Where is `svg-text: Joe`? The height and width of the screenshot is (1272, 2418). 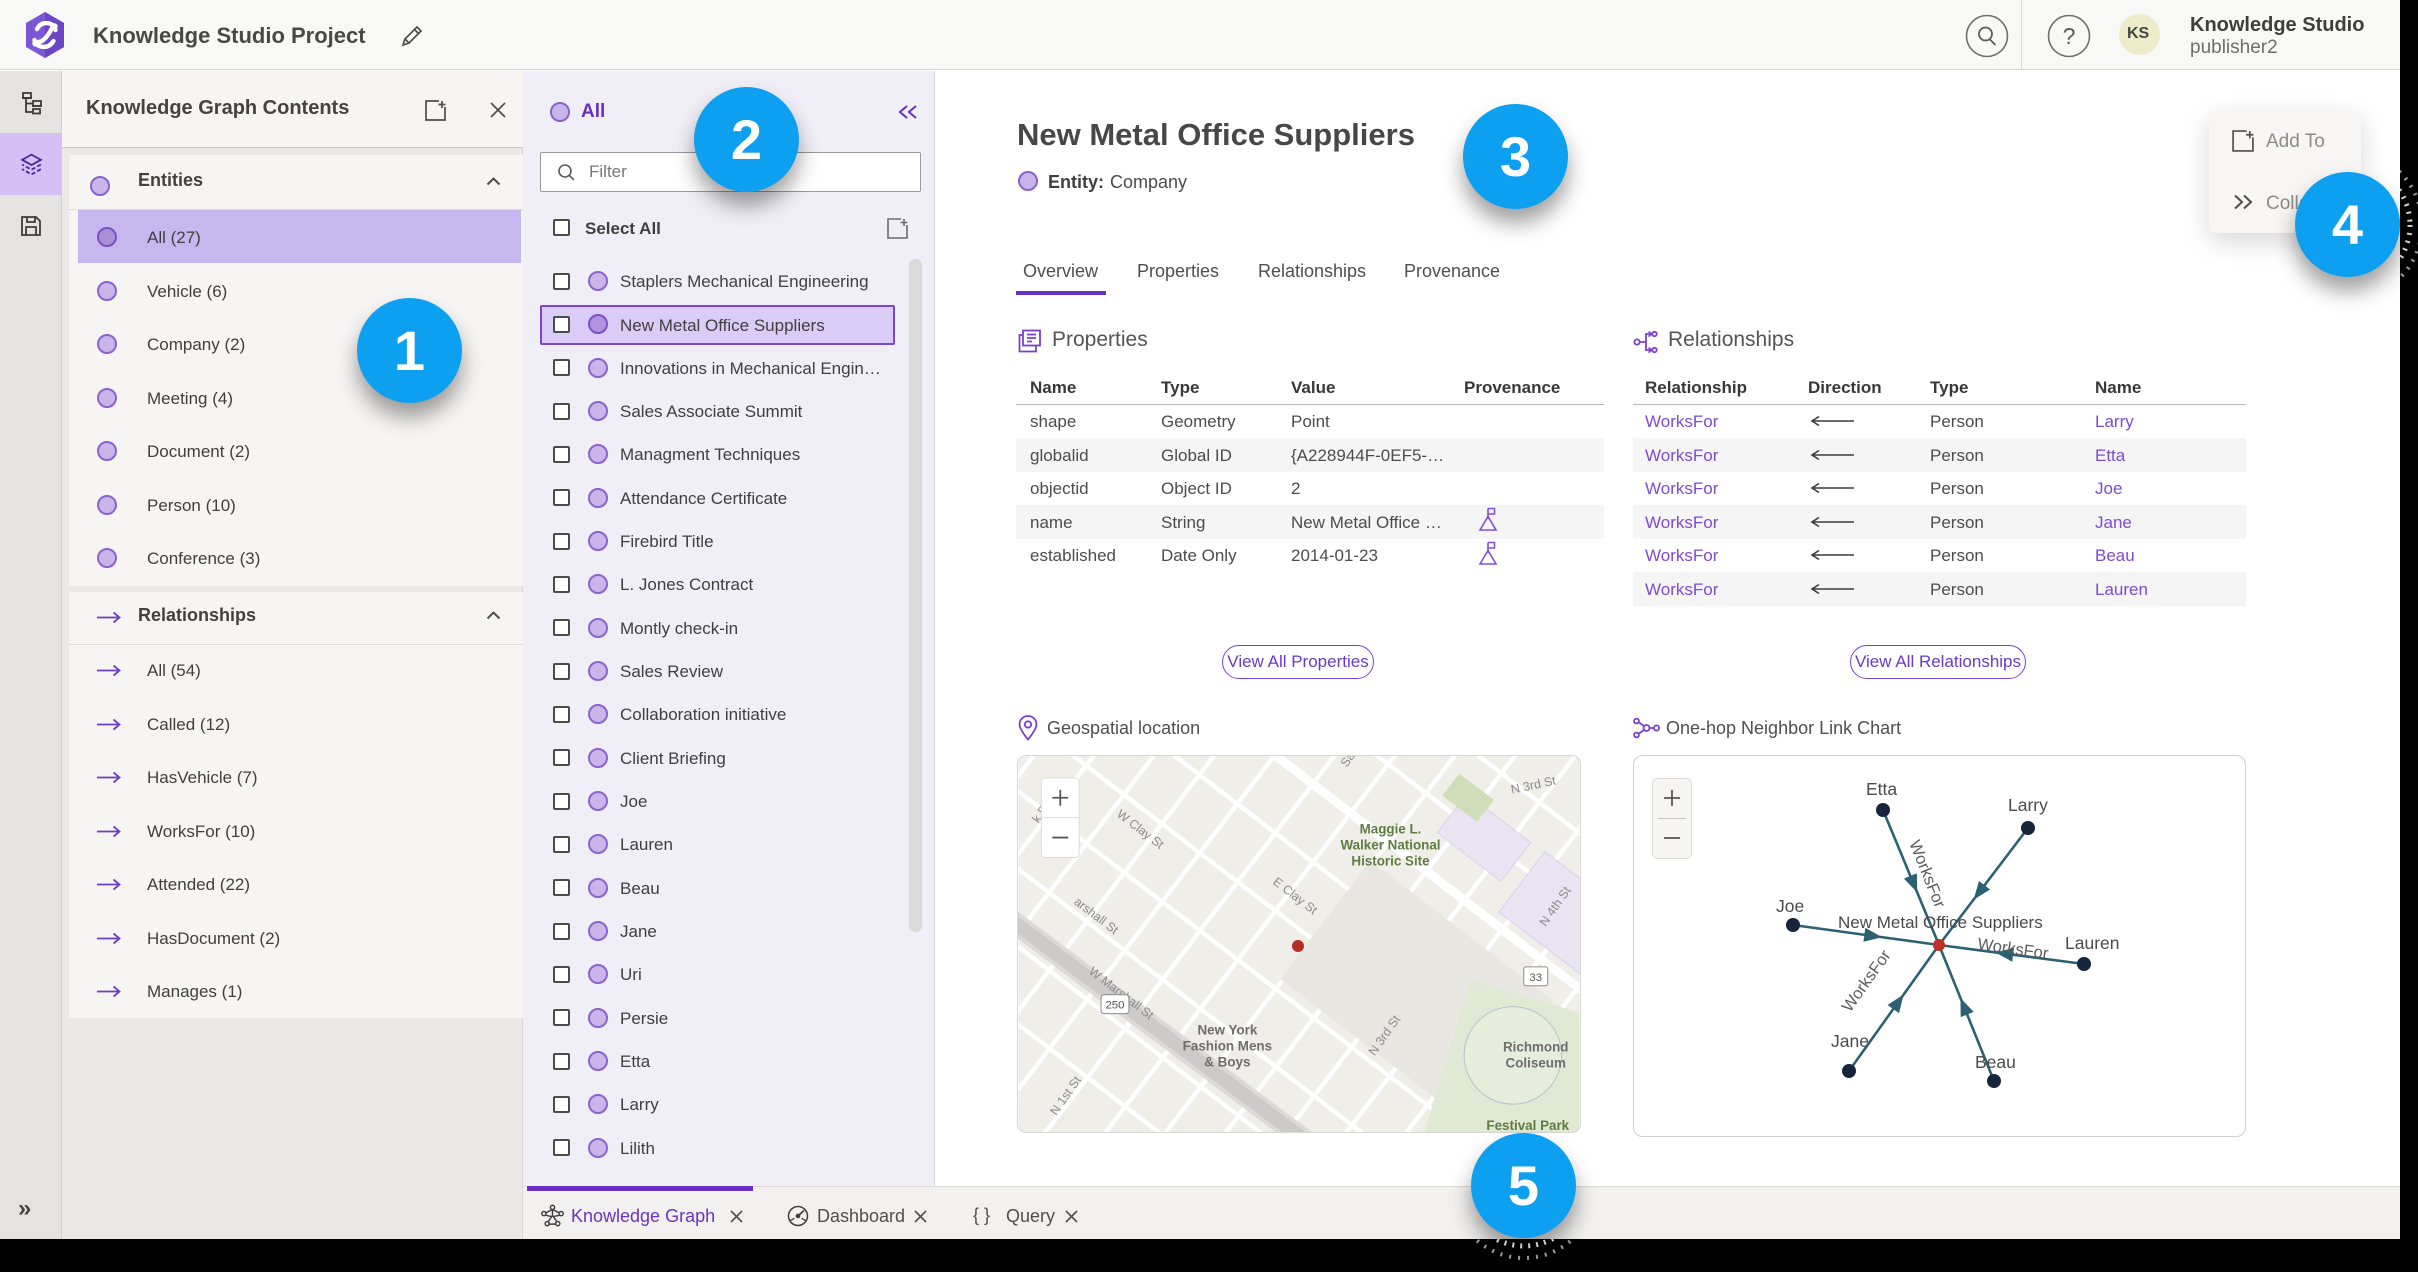 svg-text: Joe is located at coordinates (1790, 906).